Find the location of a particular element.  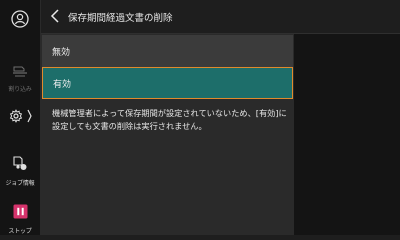

left-rail: 割り込み ジョブ情報 ストップ is located at coordinates (20, 117).